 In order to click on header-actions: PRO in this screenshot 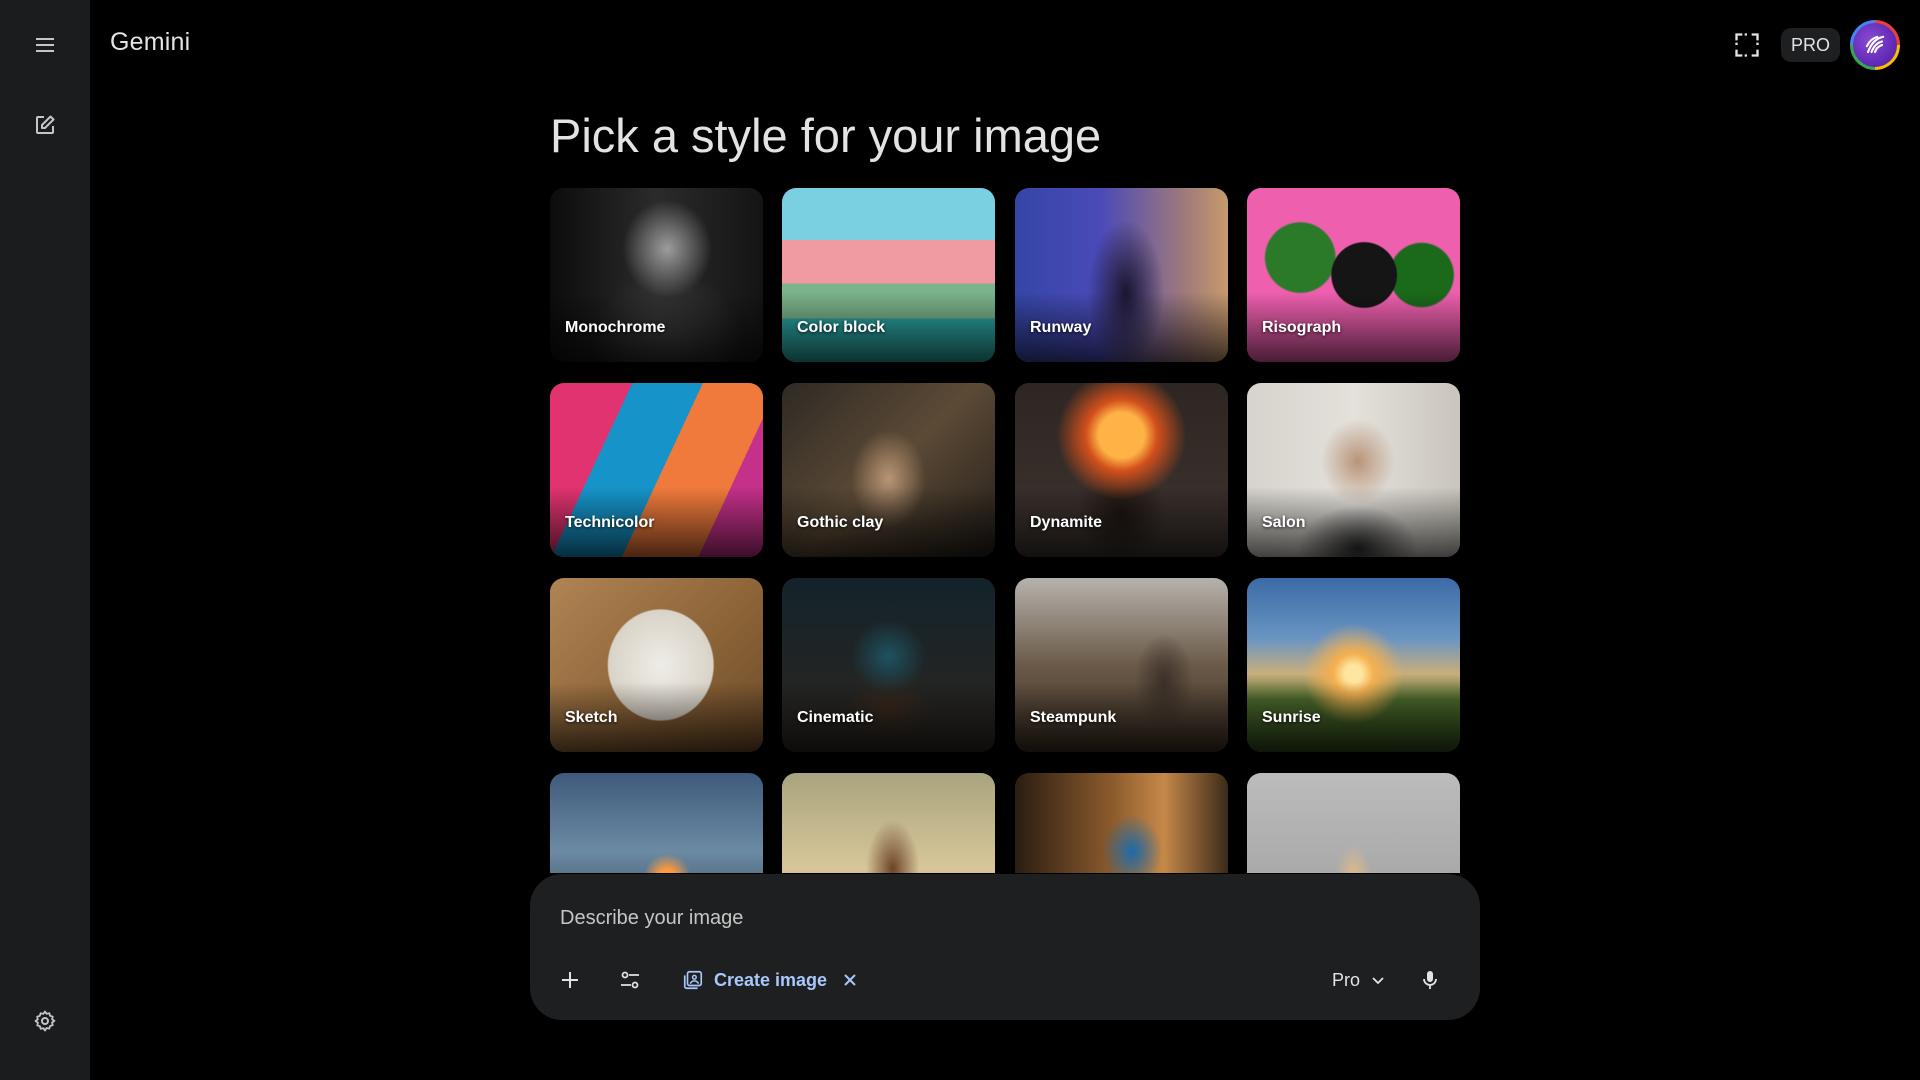, I will do `click(1811, 45)`.